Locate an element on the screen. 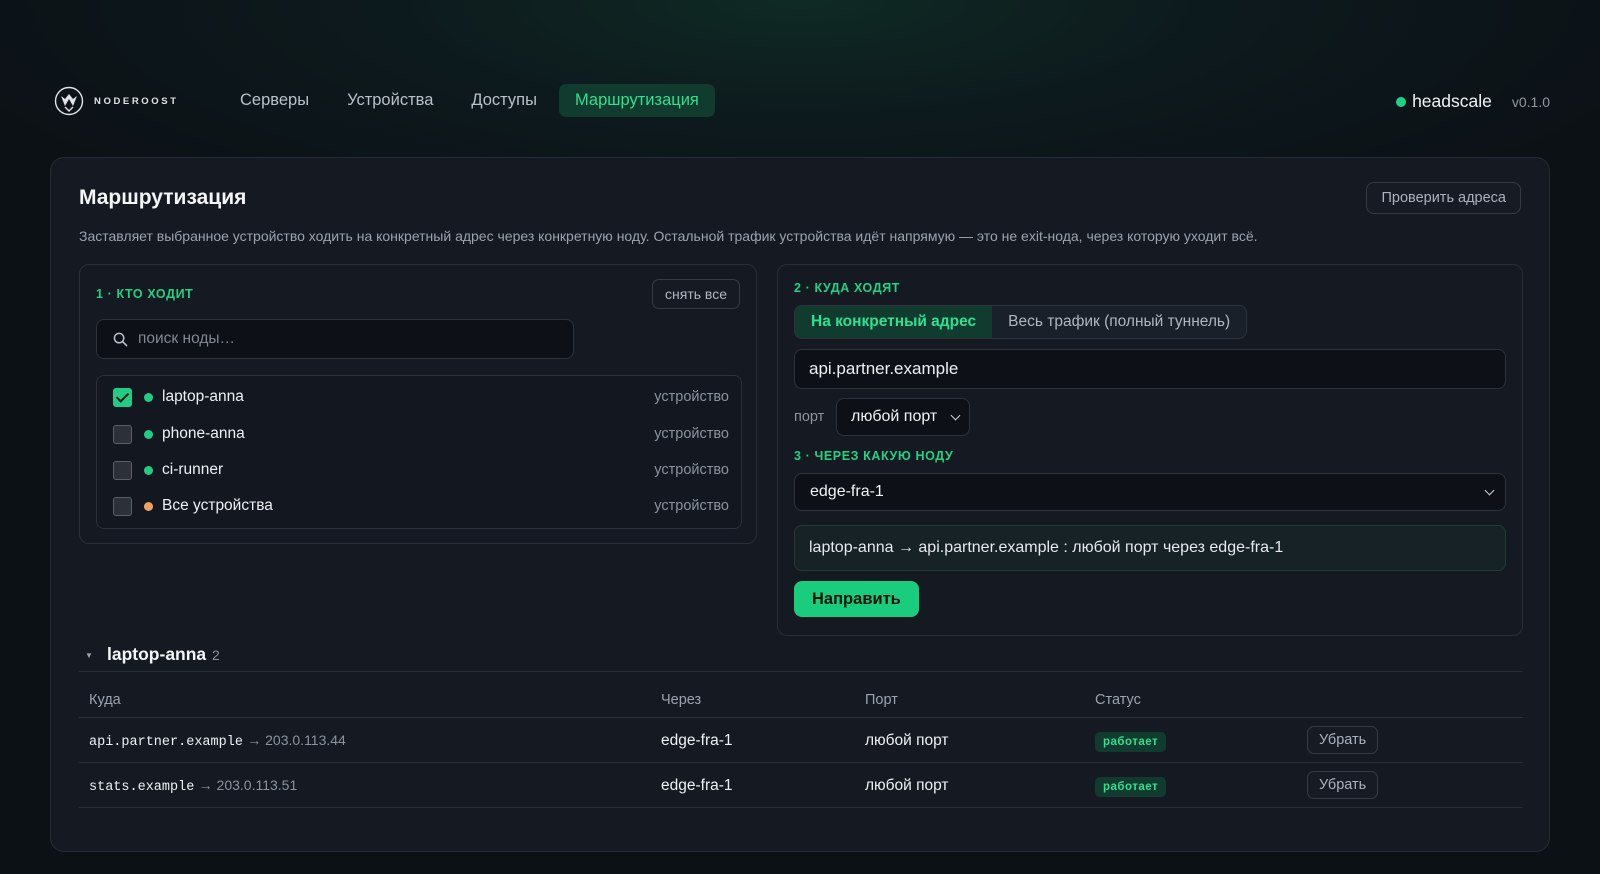  nav-access: Доступы is located at coordinates (504, 100).